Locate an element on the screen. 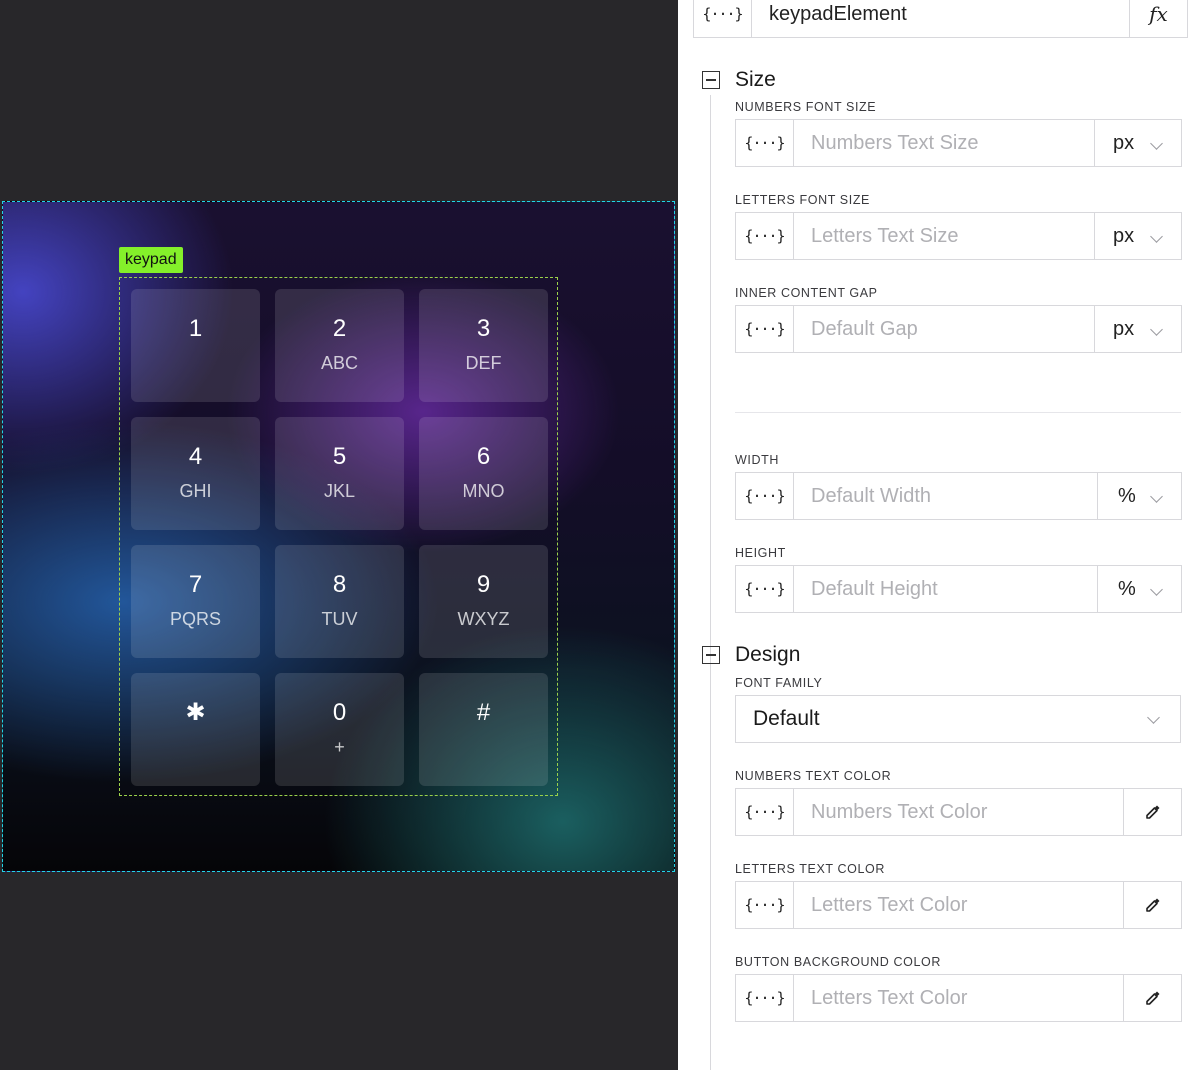 The height and width of the screenshot is (1070, 1200). keypad-element-tag: keypad is located at coordinates (151, 260).